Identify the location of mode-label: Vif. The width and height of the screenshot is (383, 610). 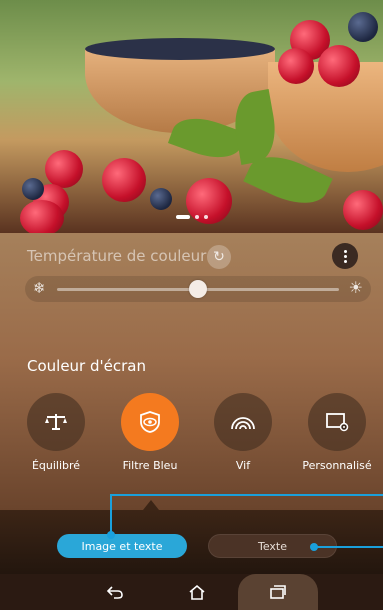
(243, 465).